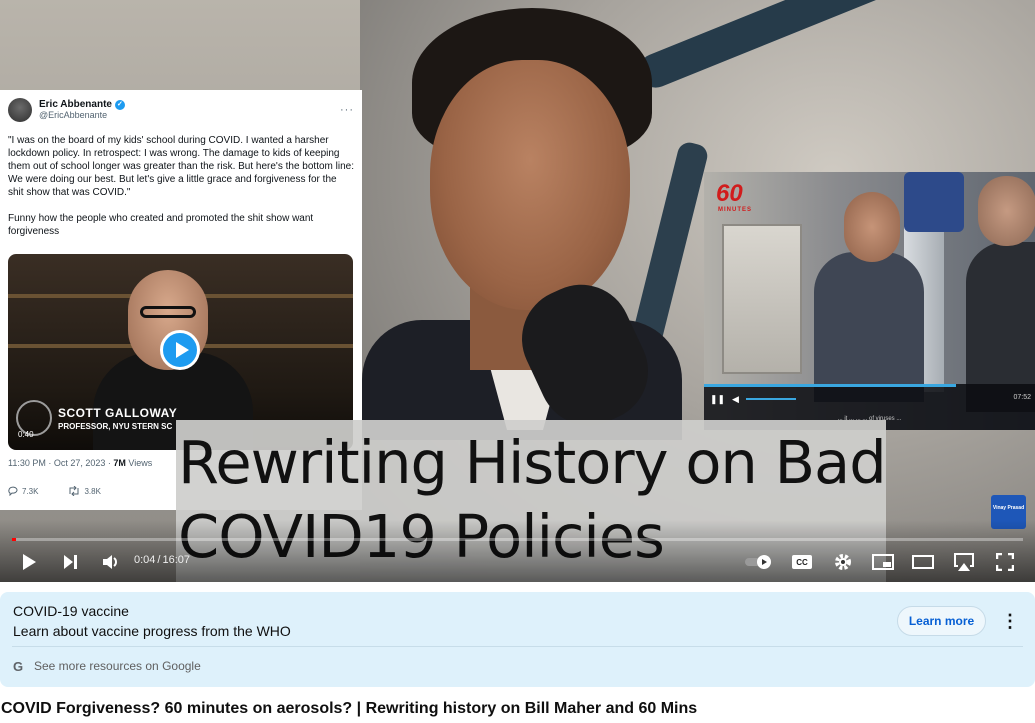 This screenshot has width=1035, height=723. Describe the element at coordinates (532, 462) in the screenshot. I see `overlay-title-line1: Rewriting History on Bad` at that location.